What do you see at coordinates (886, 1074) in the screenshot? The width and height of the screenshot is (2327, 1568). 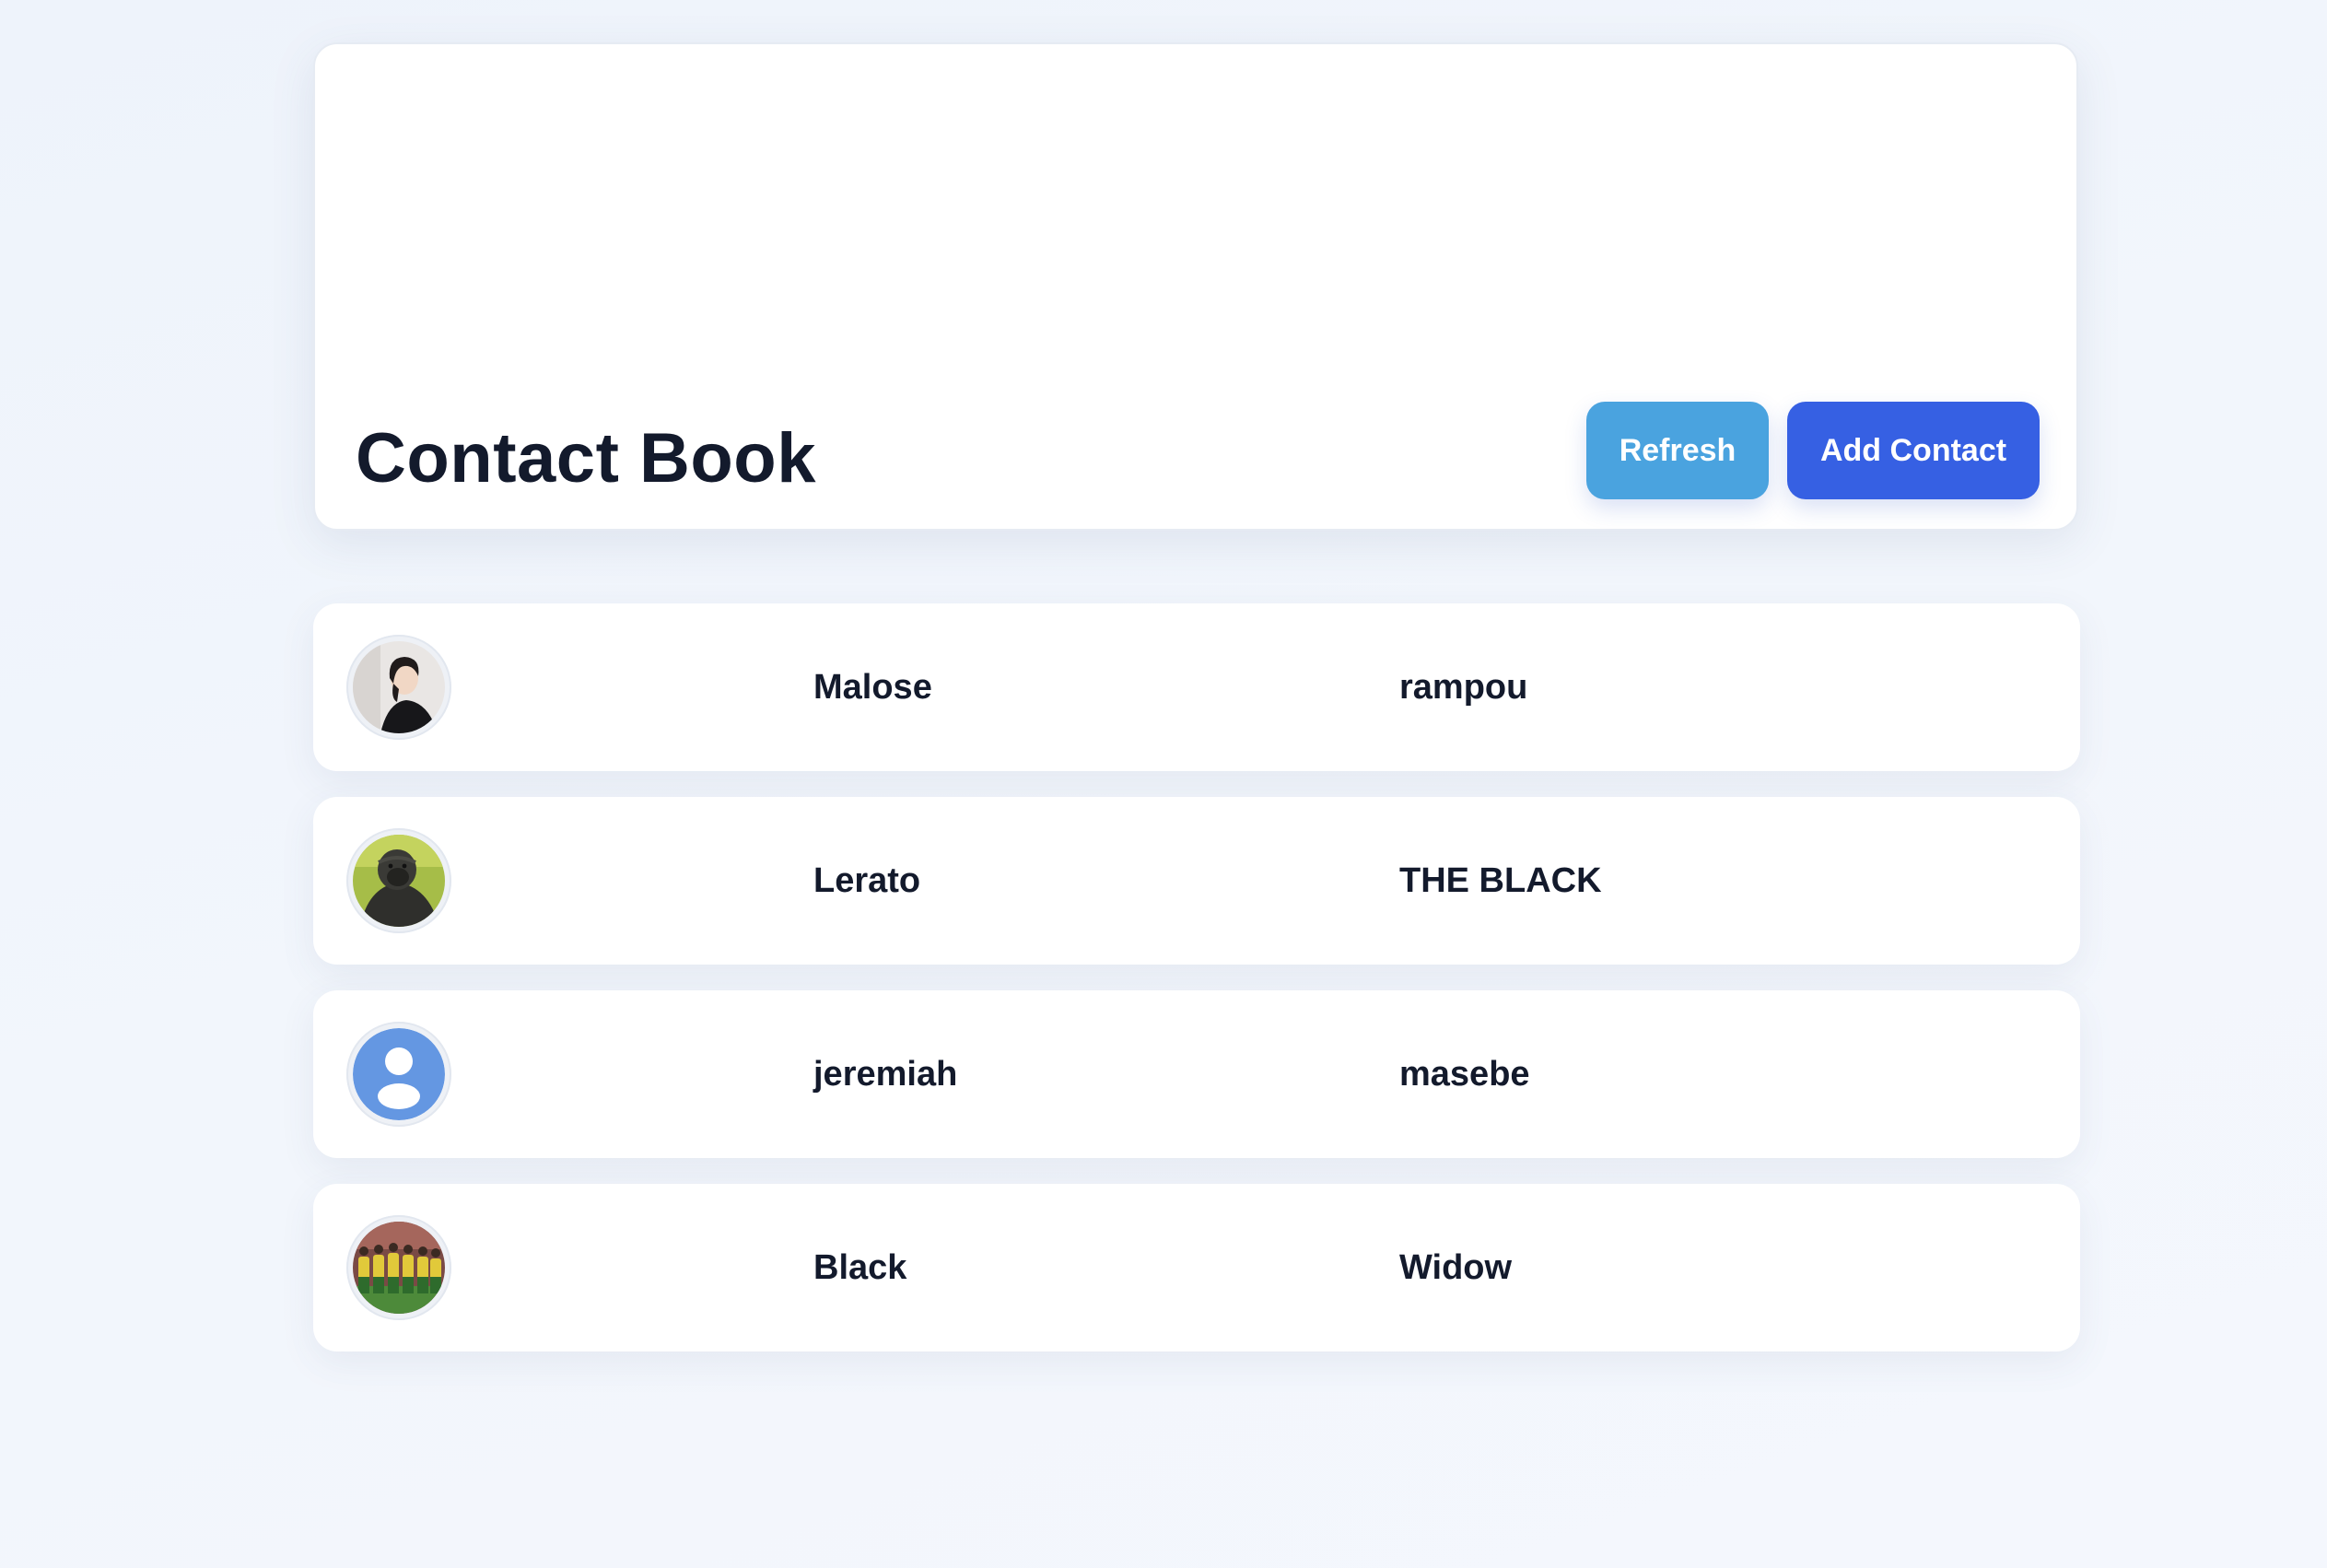 I see `contact-first-name: jeremiah` at bounding box center [886, 1074].